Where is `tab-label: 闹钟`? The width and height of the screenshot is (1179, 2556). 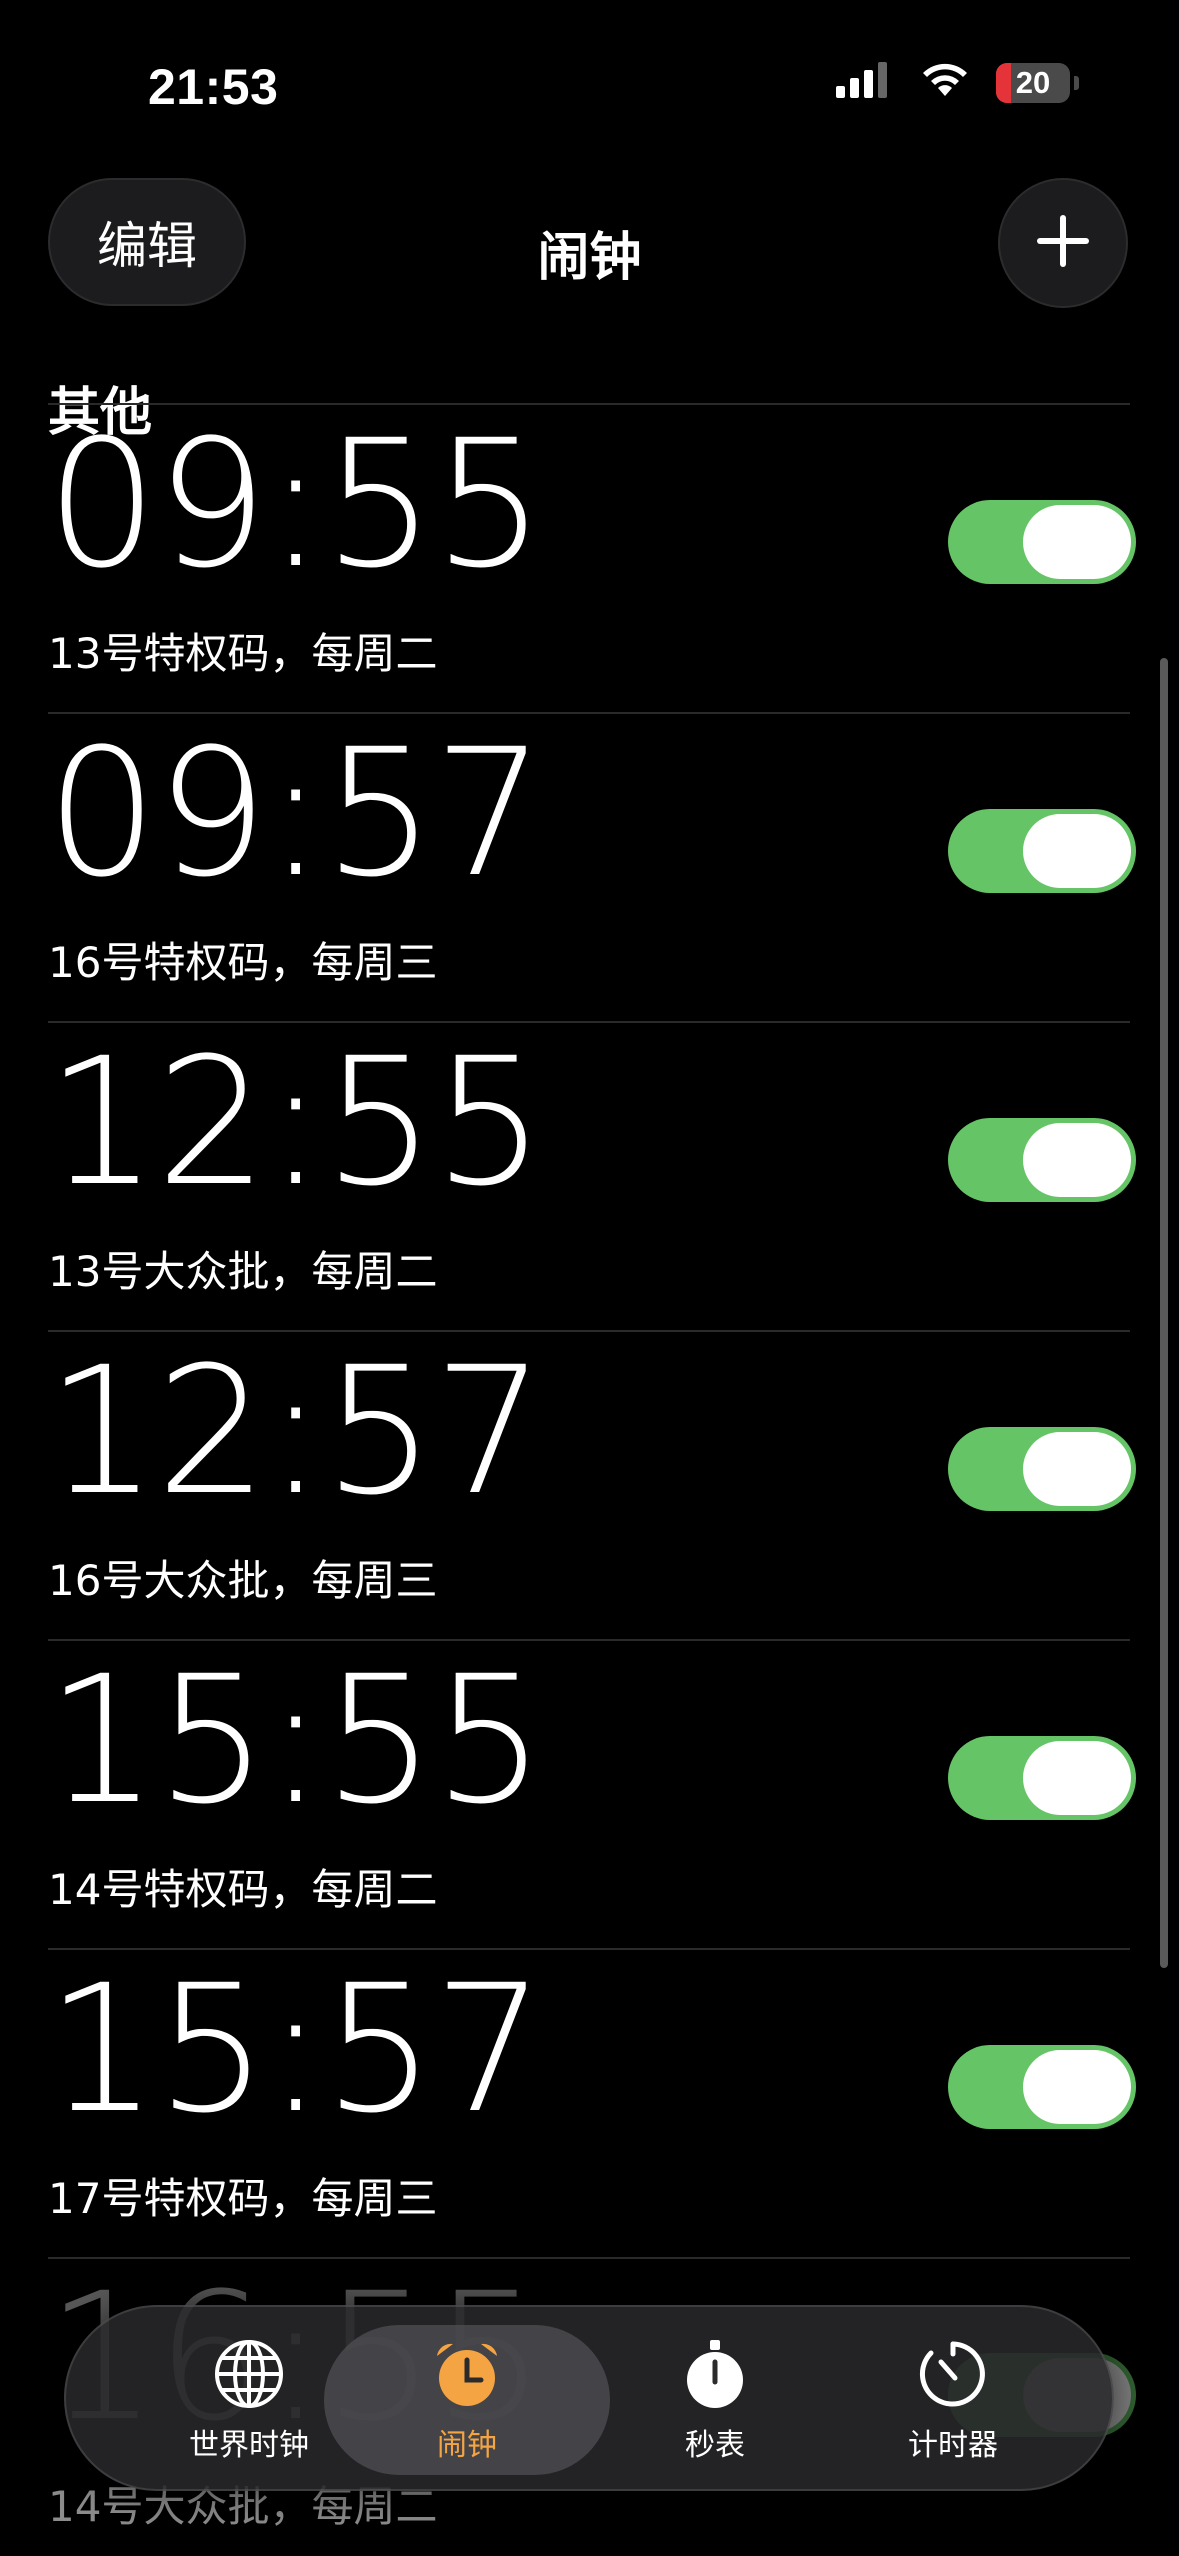 tab-label: 闹钟 is located at coordinates (467, 2445).